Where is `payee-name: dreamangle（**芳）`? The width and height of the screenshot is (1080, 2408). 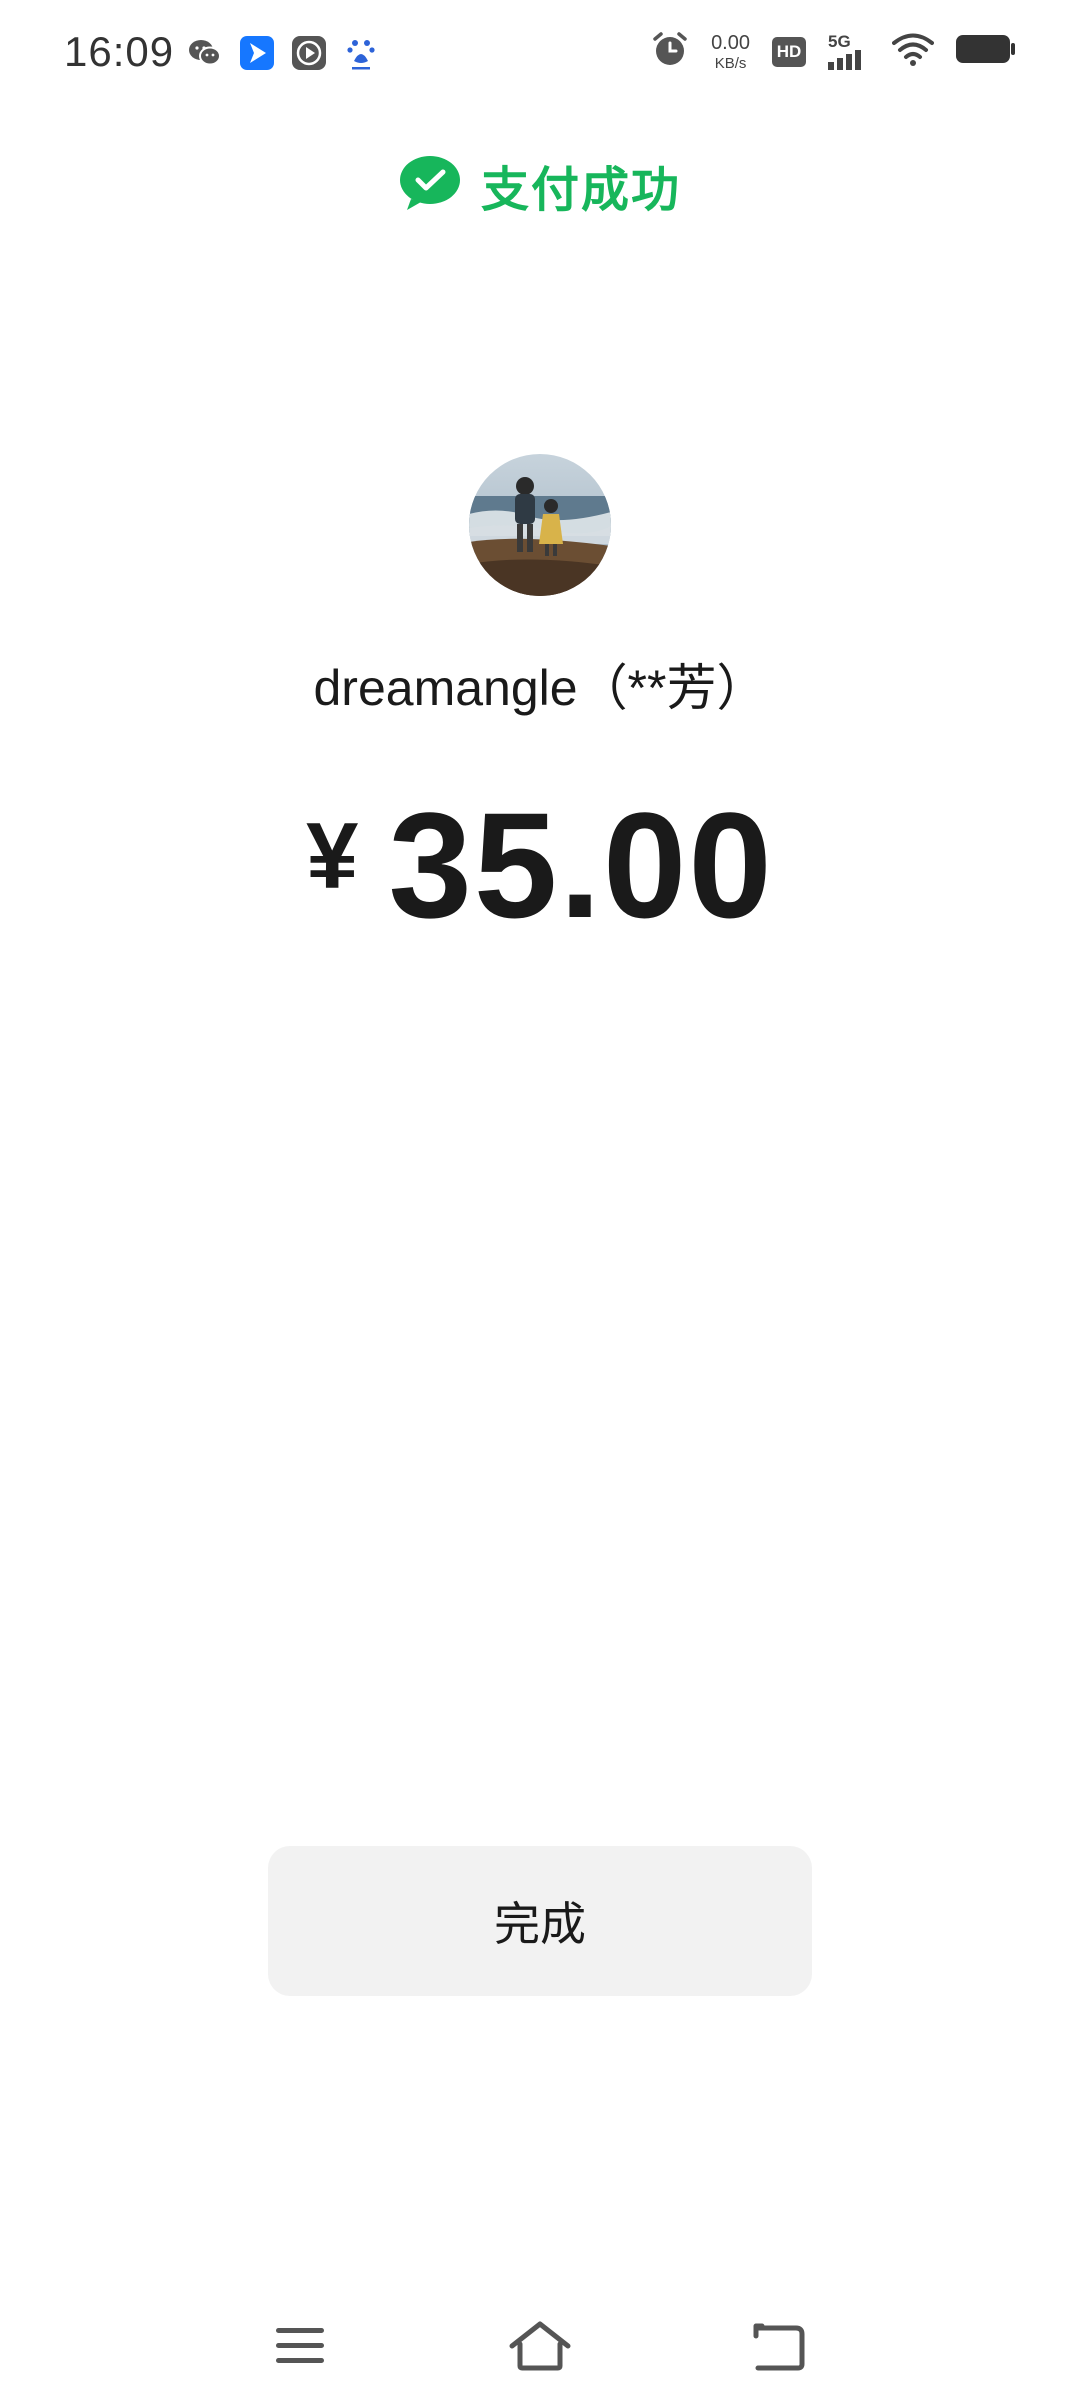
payee-name: dreamangle（**芳） is located at coordinates (540, 688).